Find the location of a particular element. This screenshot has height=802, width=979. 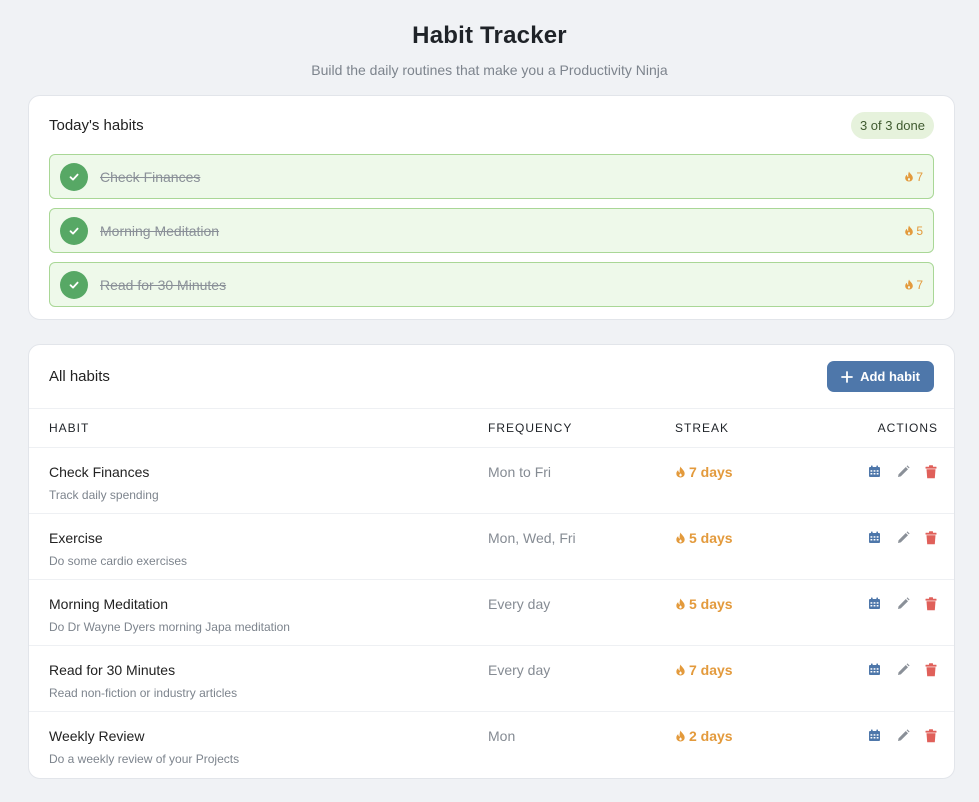

streak-cell: 2 days is located at coordinates (740, 745).